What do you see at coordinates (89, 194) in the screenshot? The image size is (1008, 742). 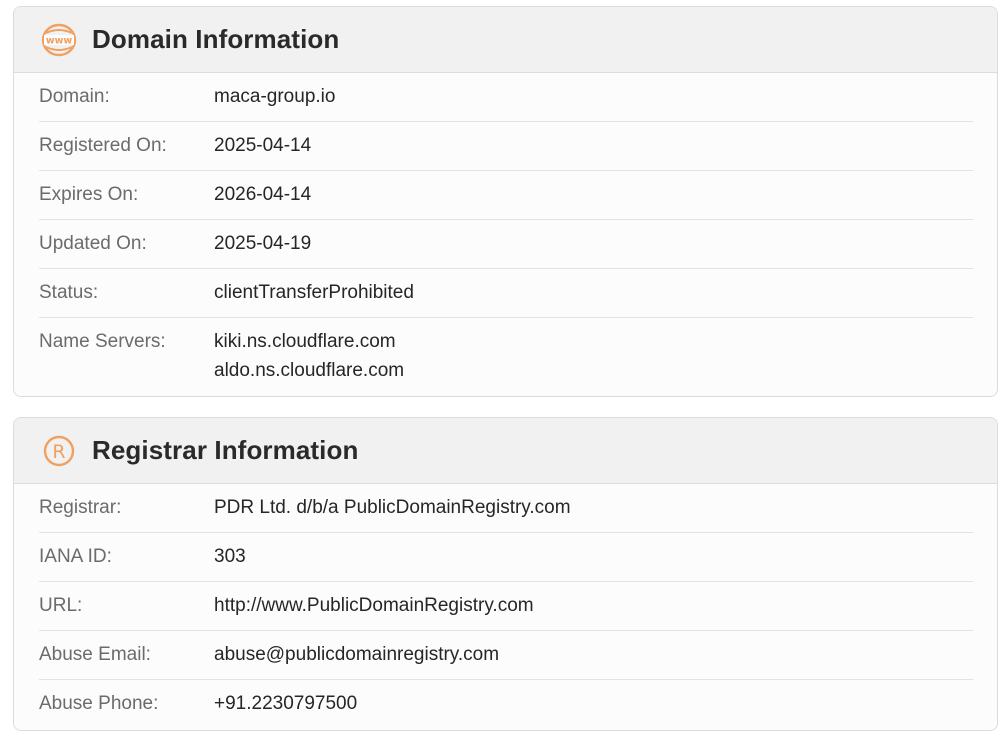 I see `field-label: Expires On:` at bounding box center [89, 194].